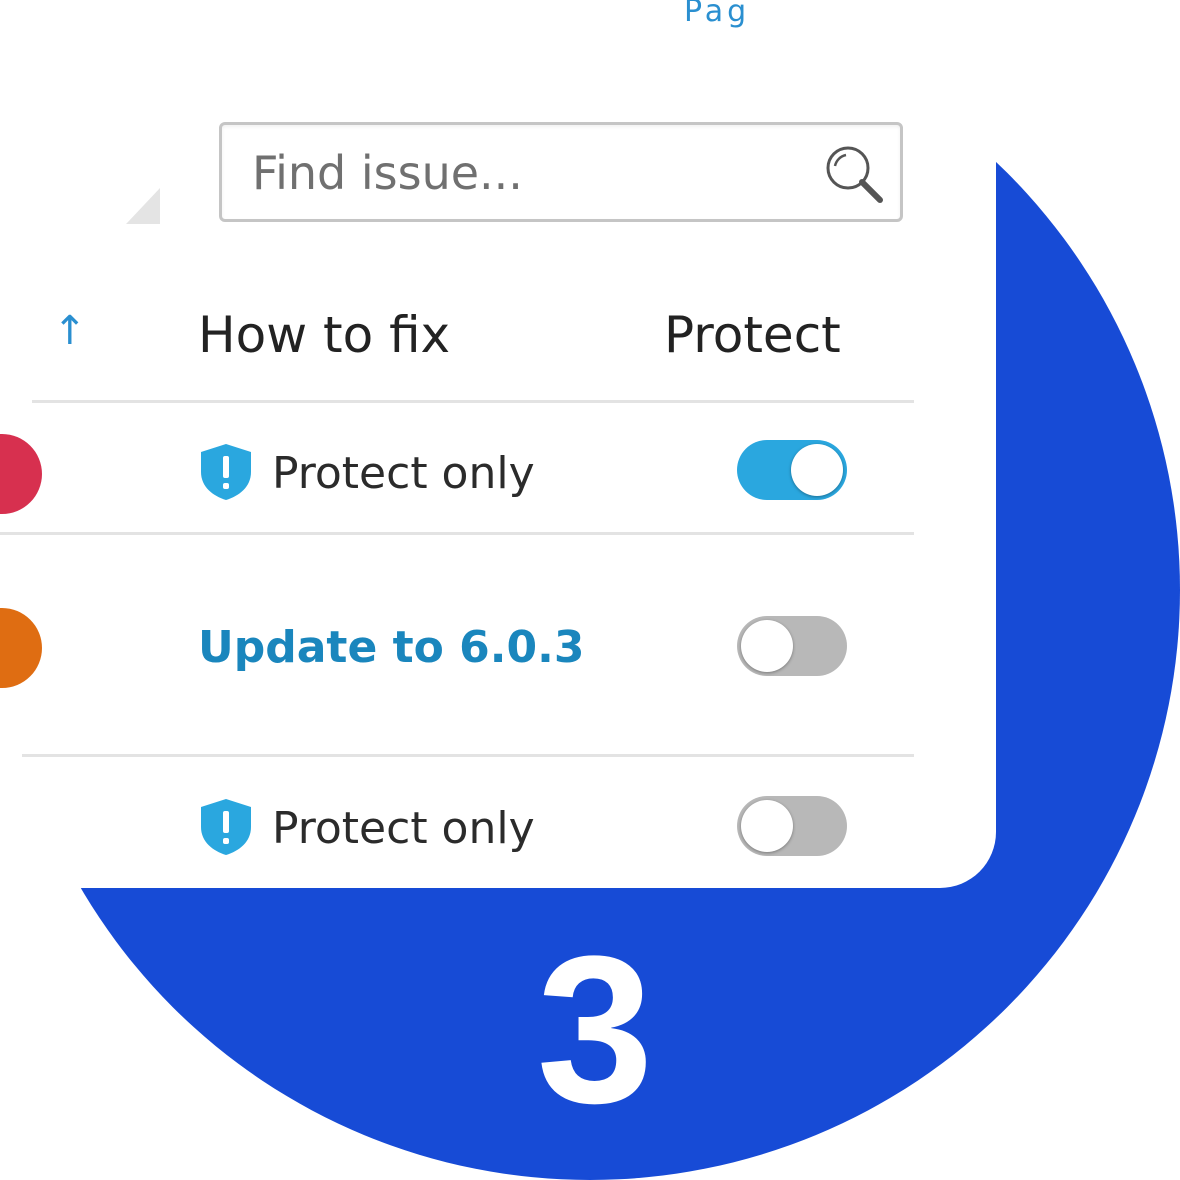 This screenshot has width=1180, height=1180. What do you see at coordinates (70, 331) in the screenshot?
I see `sort-ascending-icon: ↑` at bounding box center [70, 331].